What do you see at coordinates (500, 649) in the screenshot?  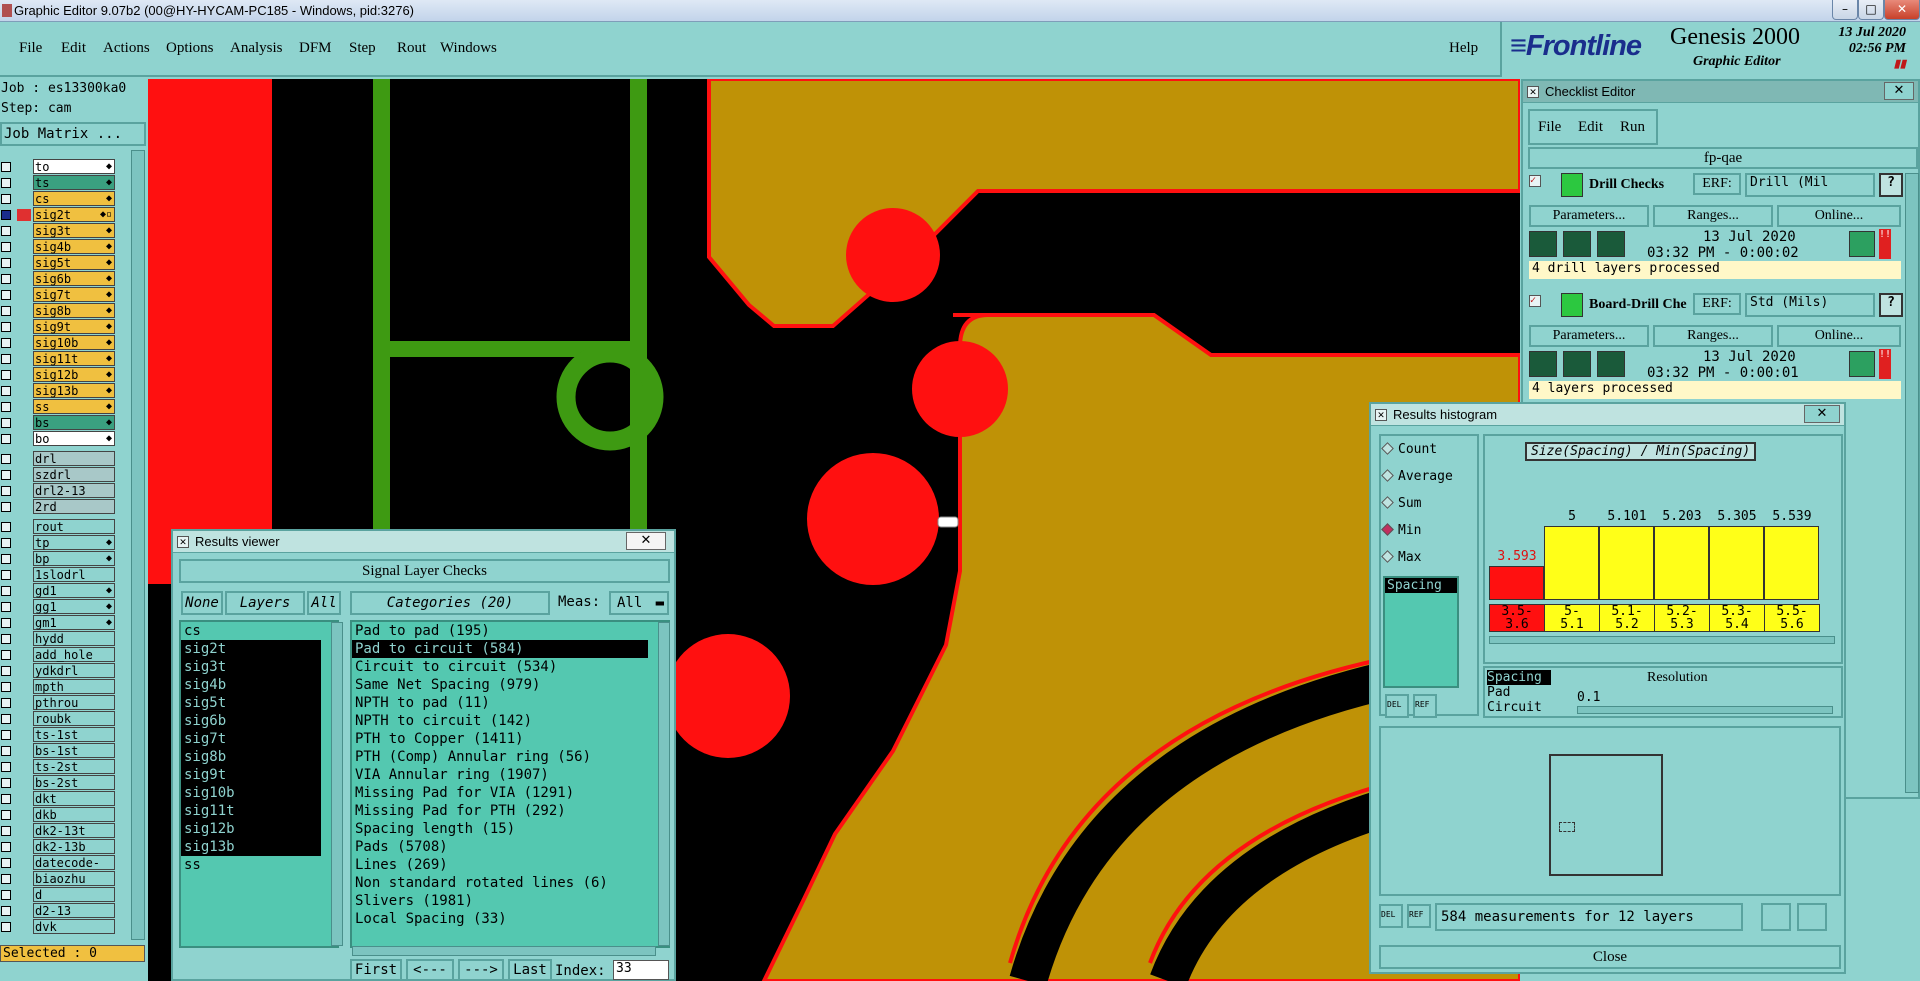 I see `category-list-item: Pad to circuit (584)` at bounding box center [500, 649].